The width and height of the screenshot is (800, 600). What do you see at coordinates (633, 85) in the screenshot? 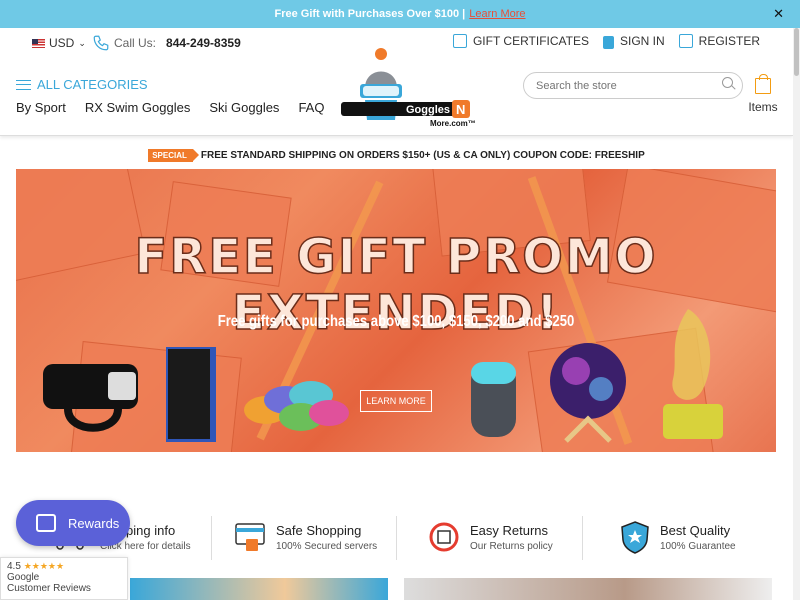
I see `search-input` at bounding box center [633, 85].